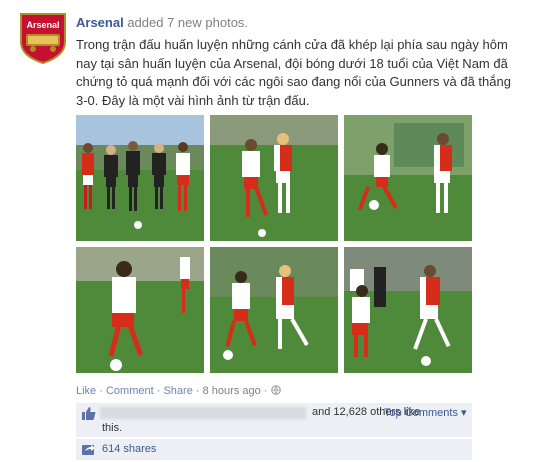 This screenshot has width=540, height=462. What do you see at coordinates (86, 391) in the screenshot?
I see `like-link: Like` at bounding box center [86, 391].